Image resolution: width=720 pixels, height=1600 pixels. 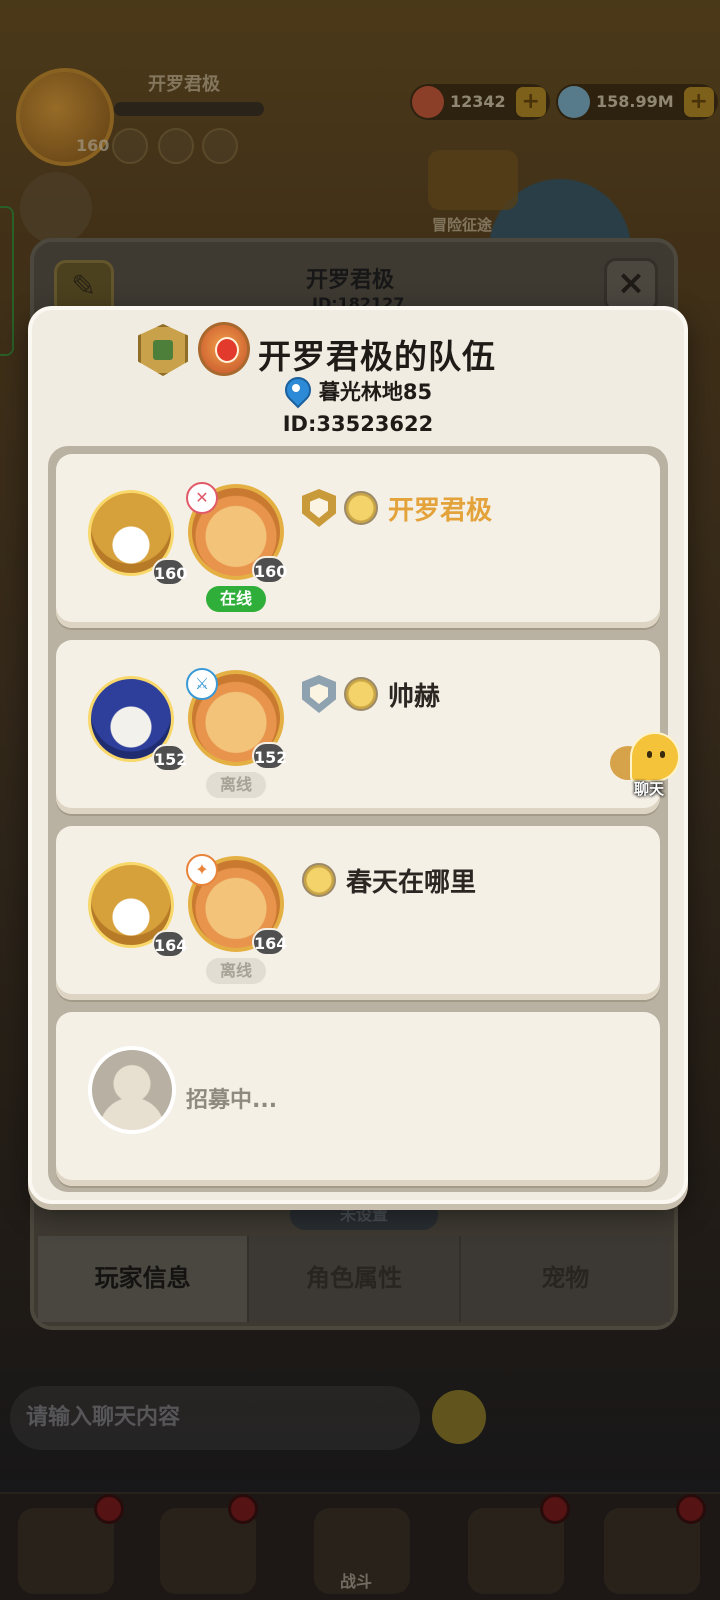 I want to click on silver-shield-icon, so click(x=319, y=694).